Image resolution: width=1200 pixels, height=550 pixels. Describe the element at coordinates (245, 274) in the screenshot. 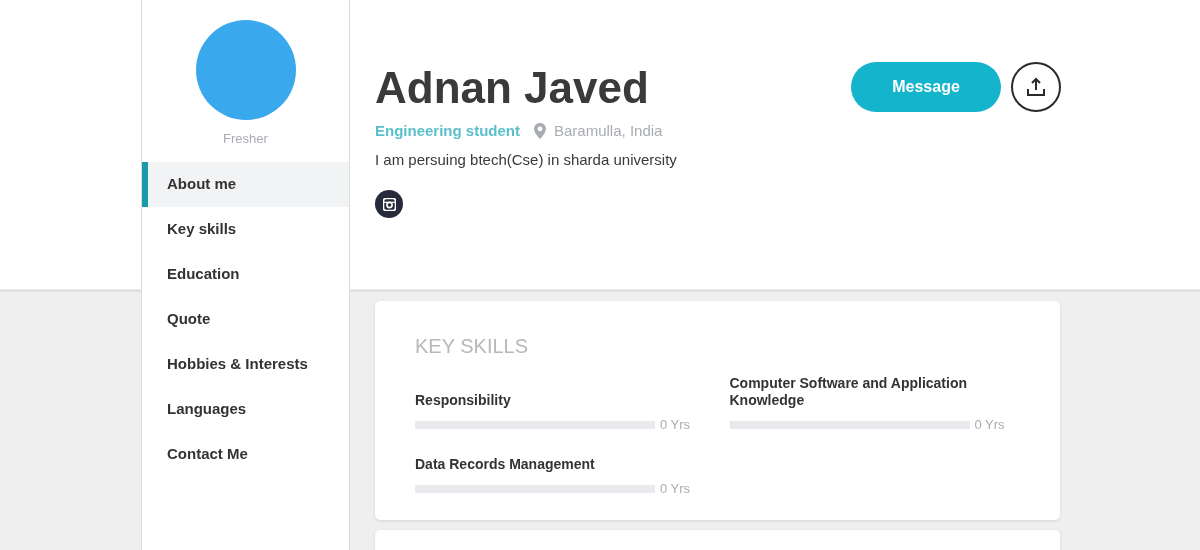

I see `sidebar-item: Education` at that location.